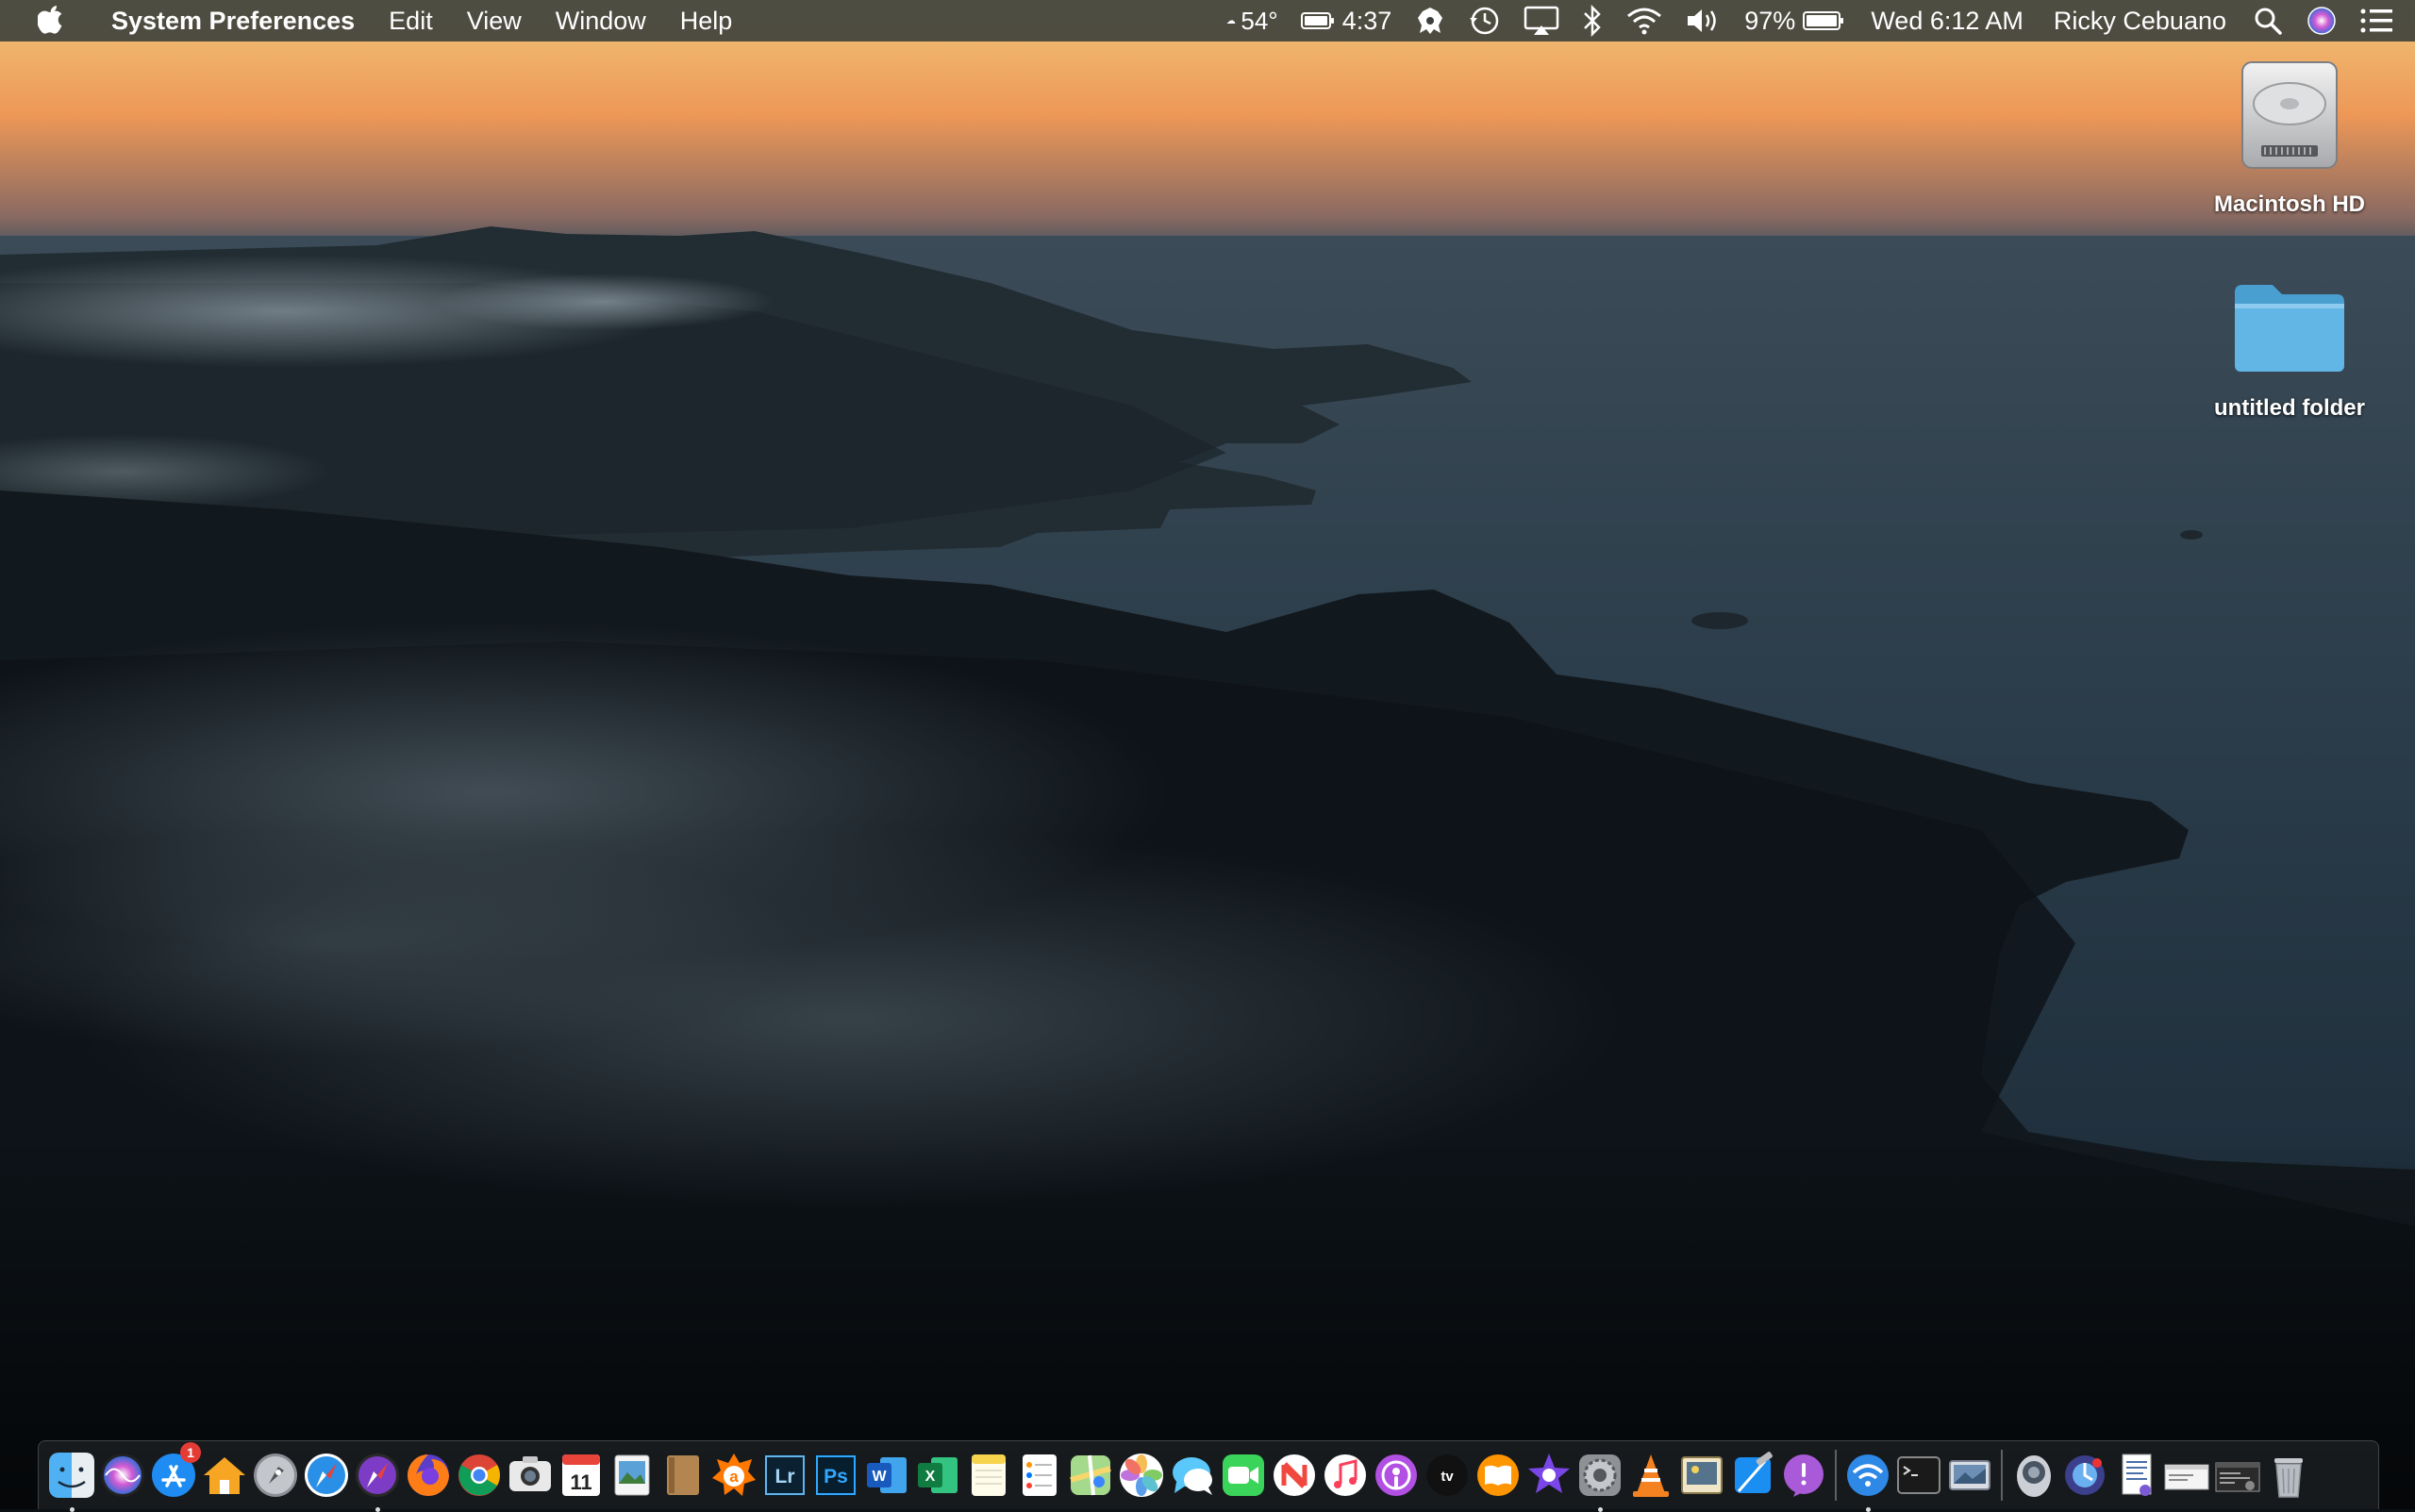 This screenshot has width=2415, height=1512. I want to click on dock-item-notebook, so click(683, 1475).